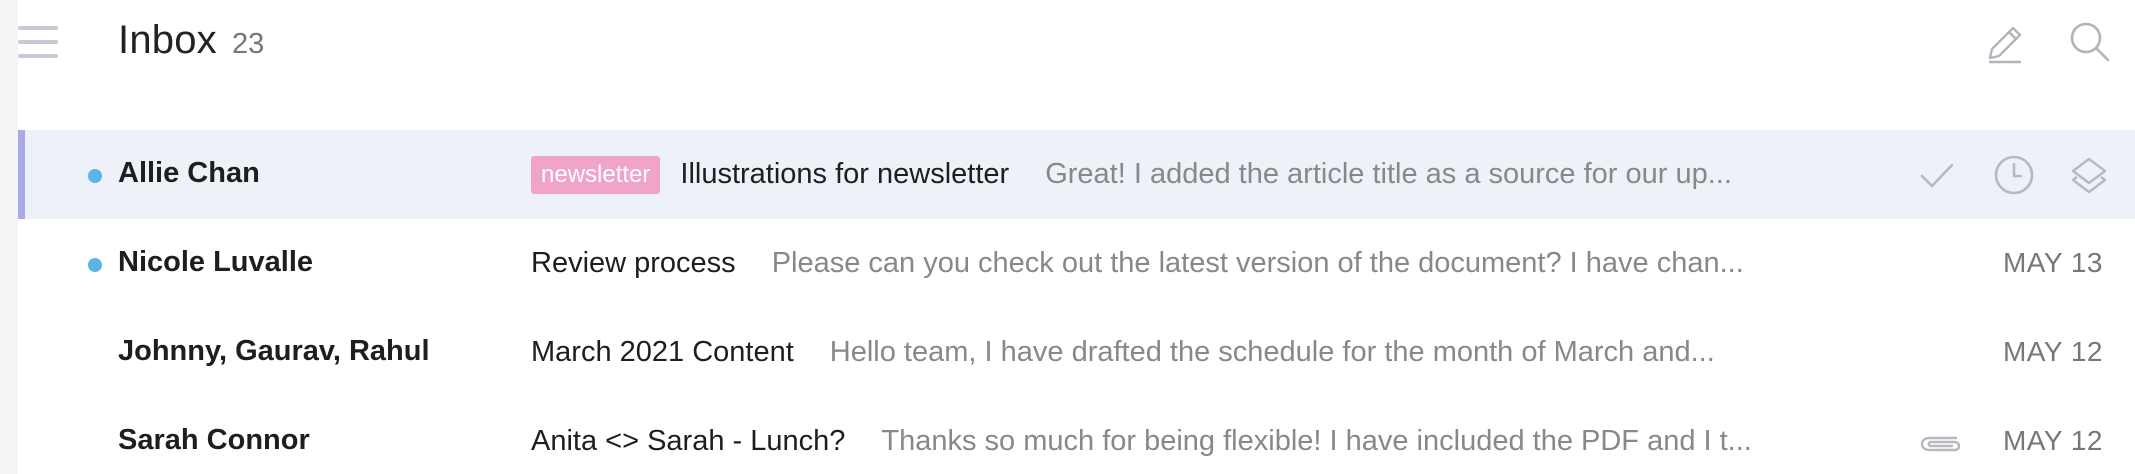 Image resolution: width=2135 pixels, height=474 pixels. I want to click on email-subject: Illustrations for newsletter, so click(845, 174).